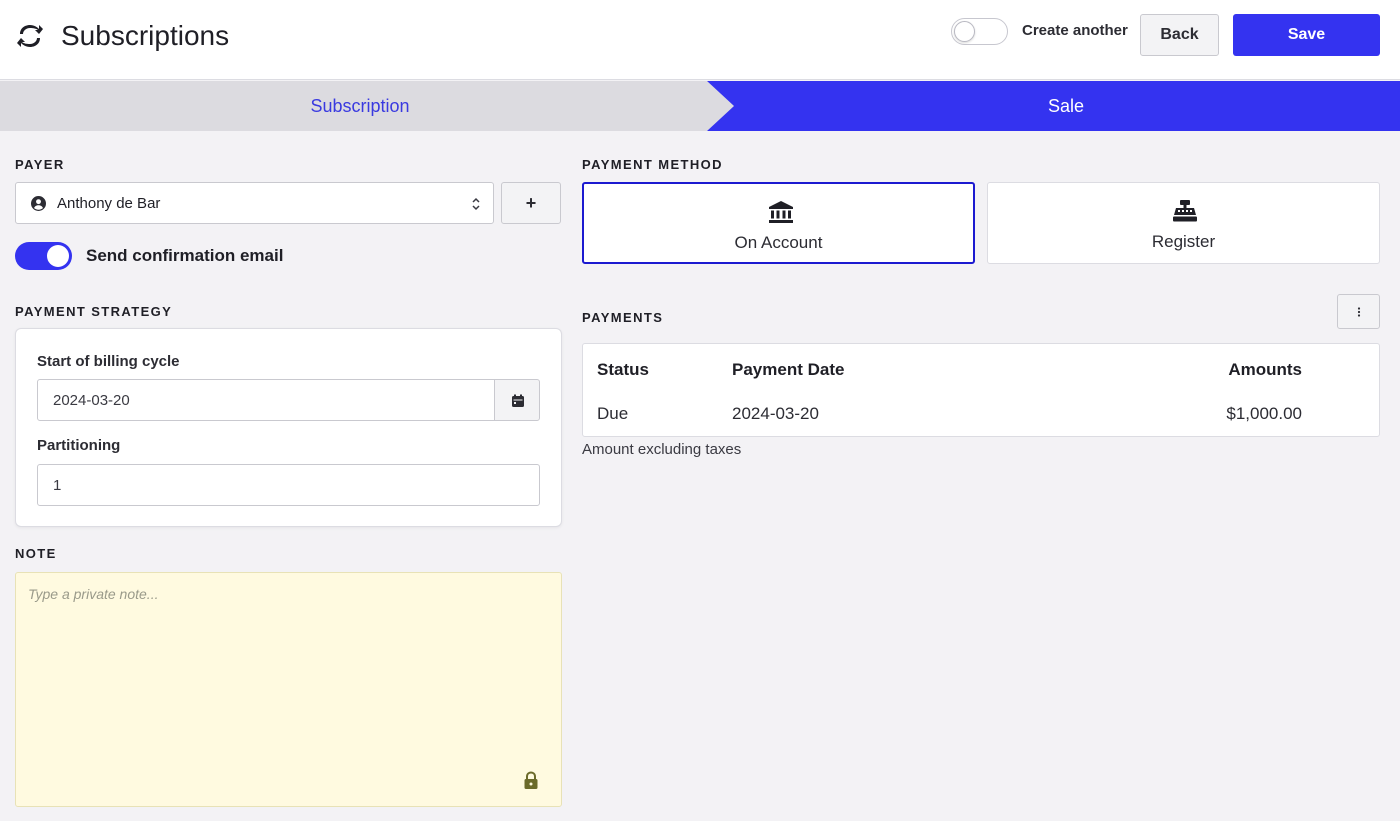 The width and height of the screenshot is (1400, 821). What do you see at coordinates (788, 369) in the screenshot?
I see `column-header-payment-date: Payment Date` at bounding box center [788, 369].